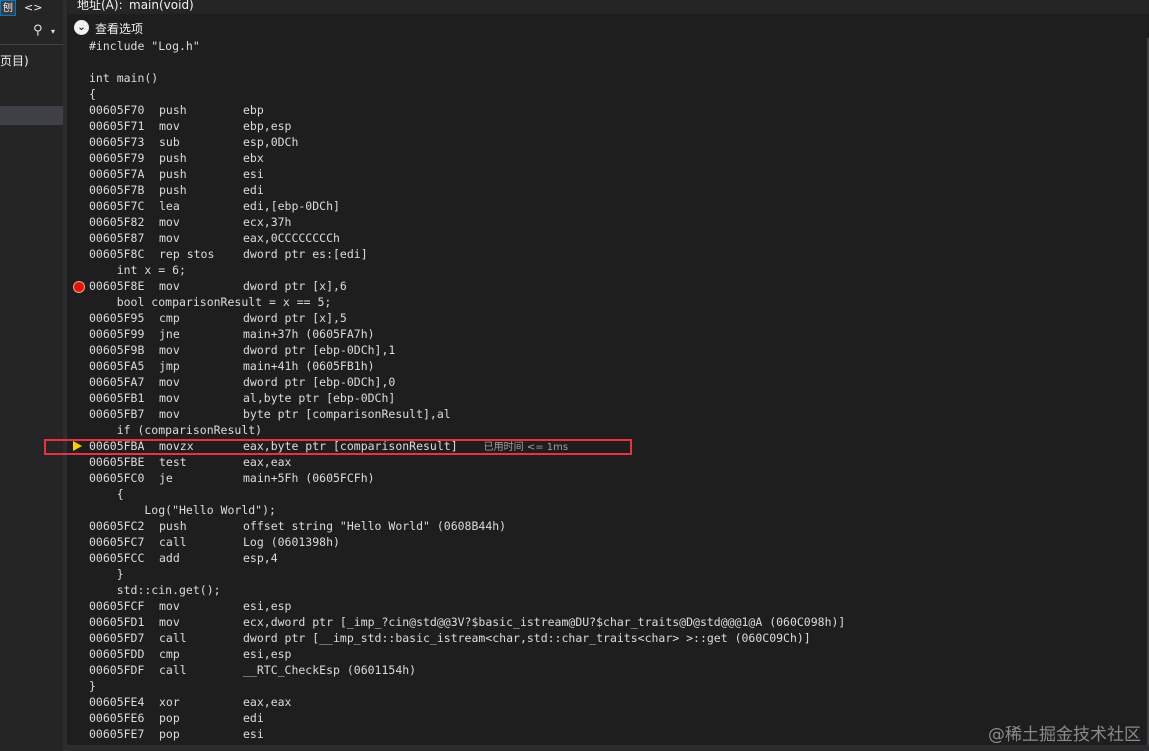 This screenshot has width=1149, height=751. What do you see at coordinates (117, 142) in the screenshot?
I see `asm-address: 00605F73` at bounding box center [117, 142].